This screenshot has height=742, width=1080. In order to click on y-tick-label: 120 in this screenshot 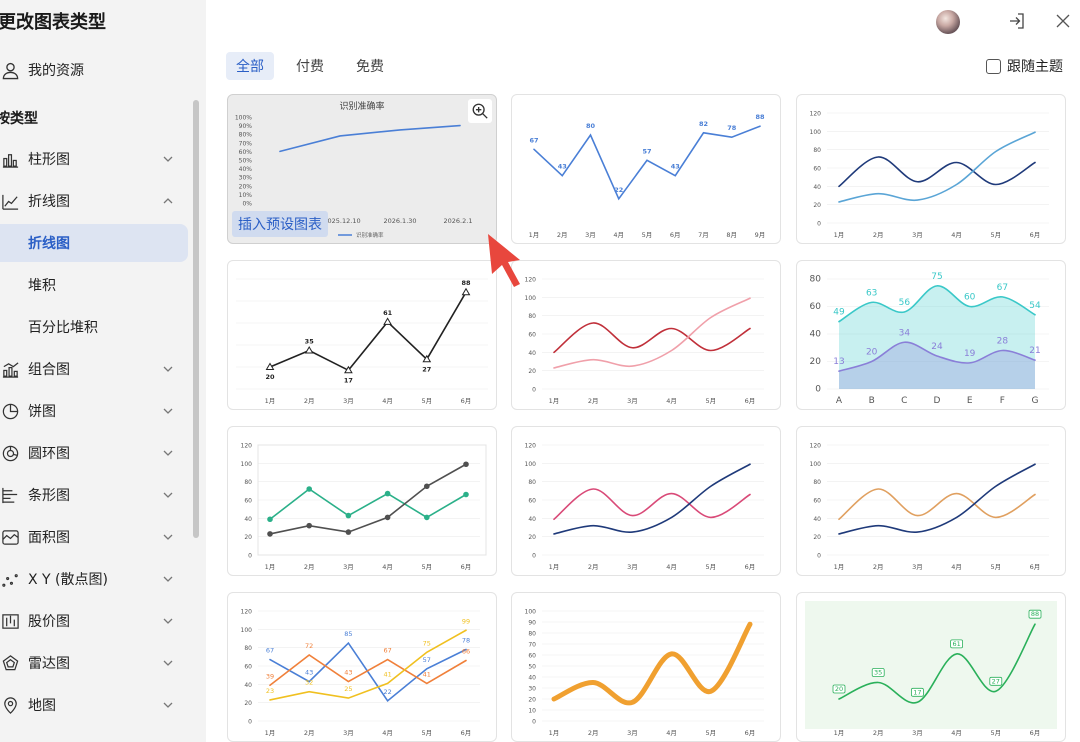, I will do `click(247, 446)`.